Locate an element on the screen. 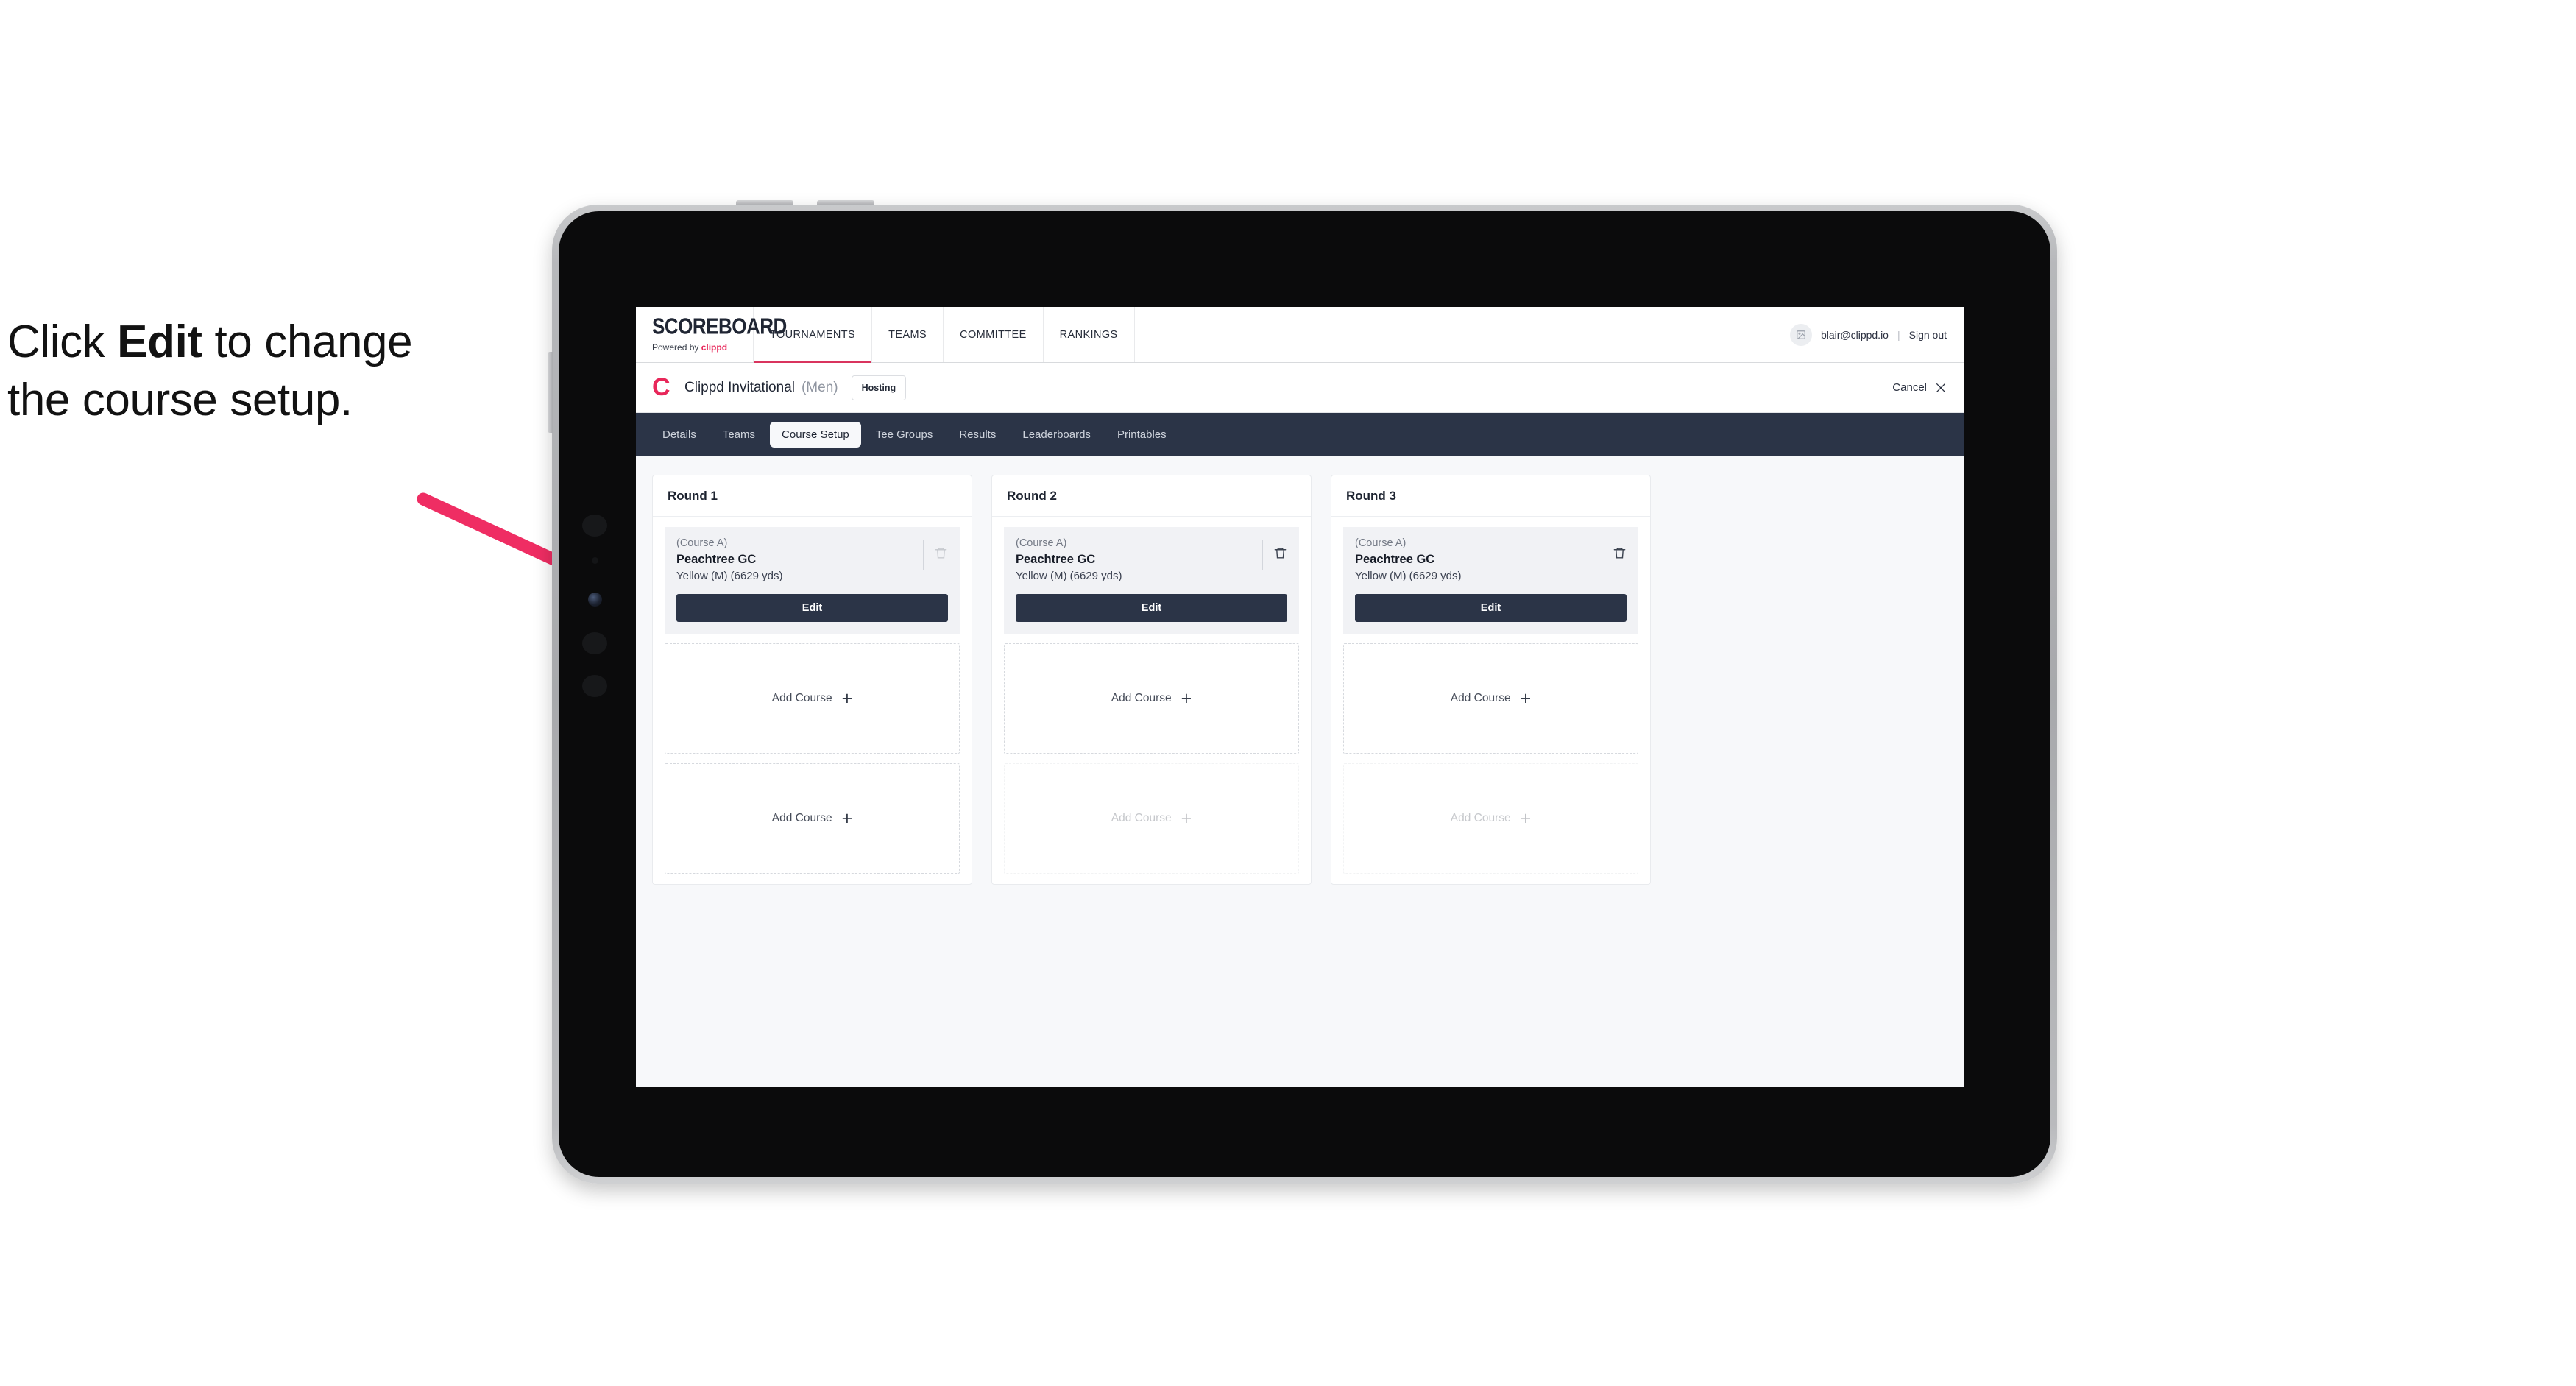 This screenshot has height=1386, width=2576. brand-sub-prefix: Powered by is located at coordinates (676, 347).